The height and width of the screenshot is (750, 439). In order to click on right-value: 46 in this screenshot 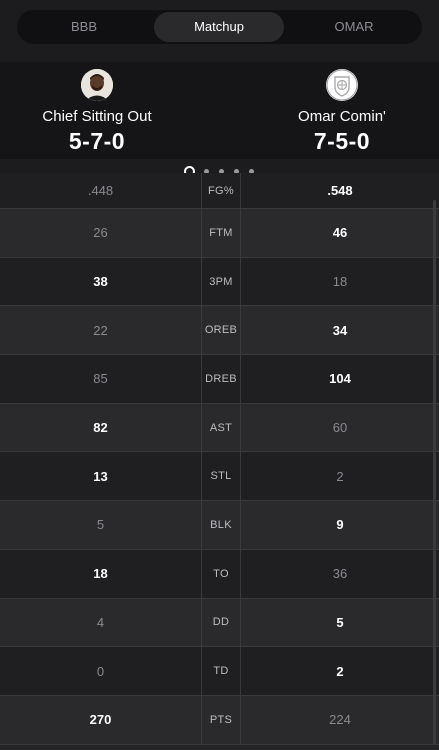, I will do `click(340, 233)`.